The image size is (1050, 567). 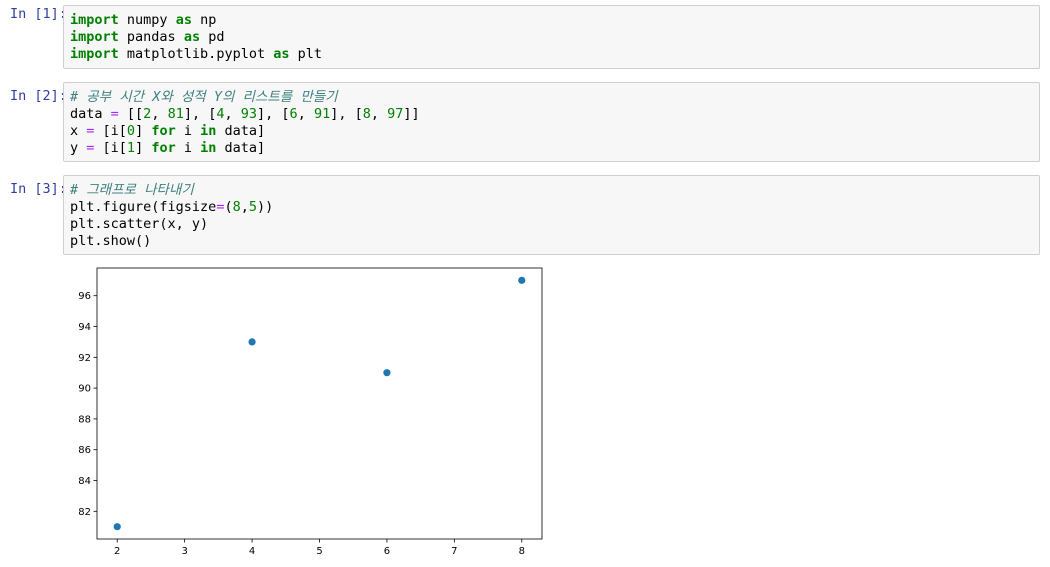 I want to click on cell-prompt: In [2]:, so click(x=38, y=96).